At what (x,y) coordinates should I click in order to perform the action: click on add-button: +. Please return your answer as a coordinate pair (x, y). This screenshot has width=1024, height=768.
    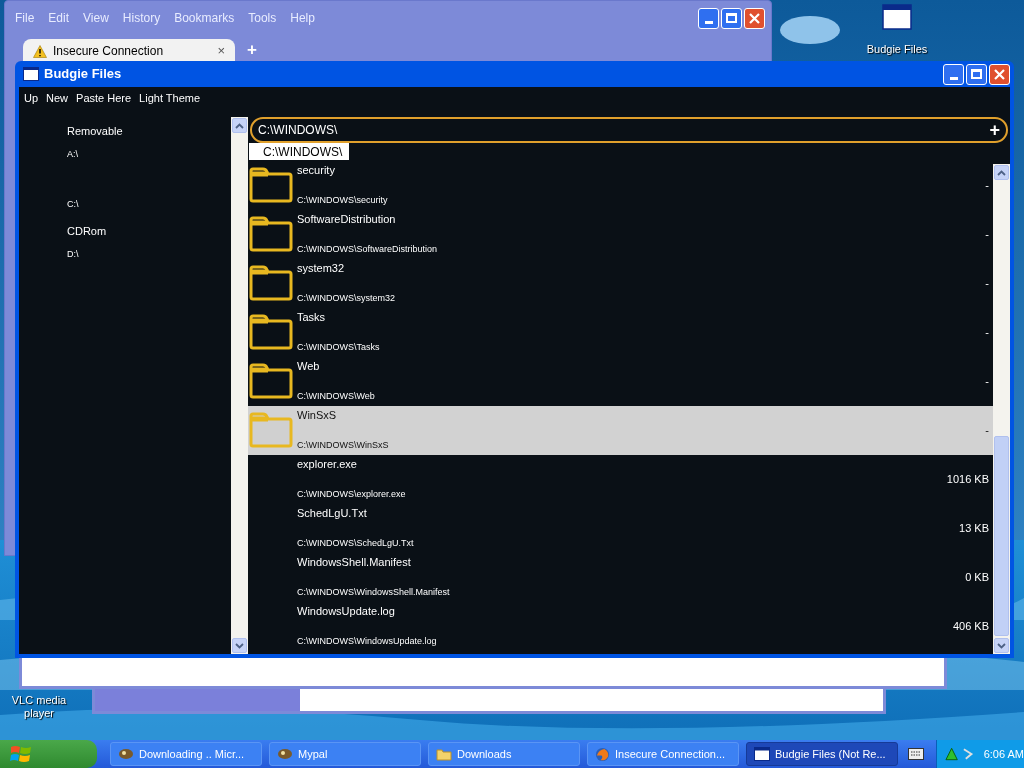
    Looking at the image, I should click on (994, 130).